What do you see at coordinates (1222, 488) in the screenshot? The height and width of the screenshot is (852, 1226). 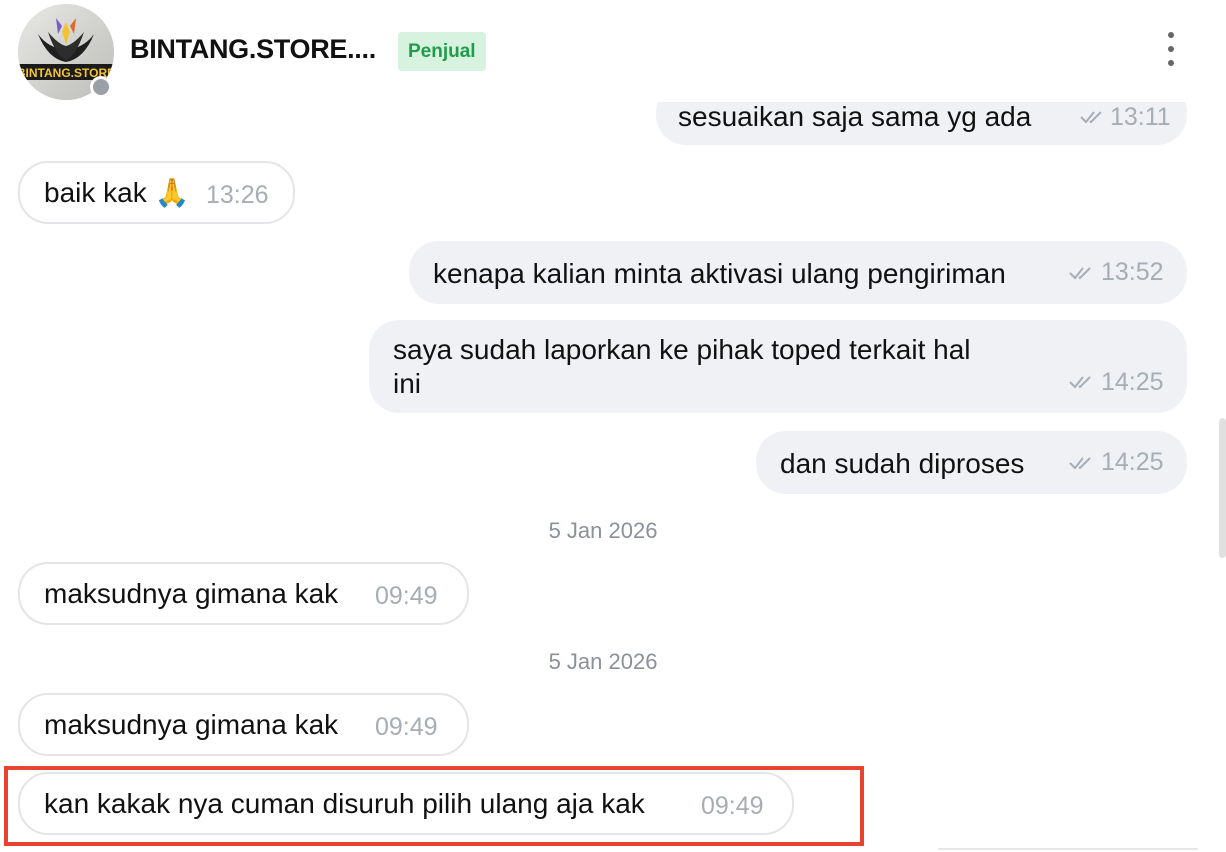 I see `scrollbar` at bounding box center [1222, 488].